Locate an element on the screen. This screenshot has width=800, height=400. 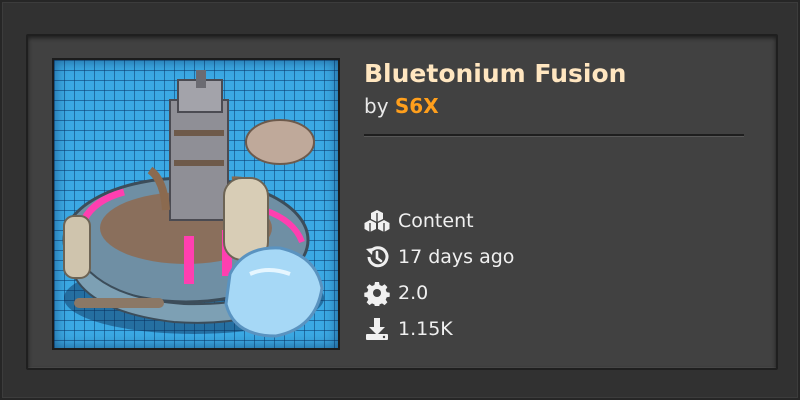
gear-icon is located at coordinates (377, 293).